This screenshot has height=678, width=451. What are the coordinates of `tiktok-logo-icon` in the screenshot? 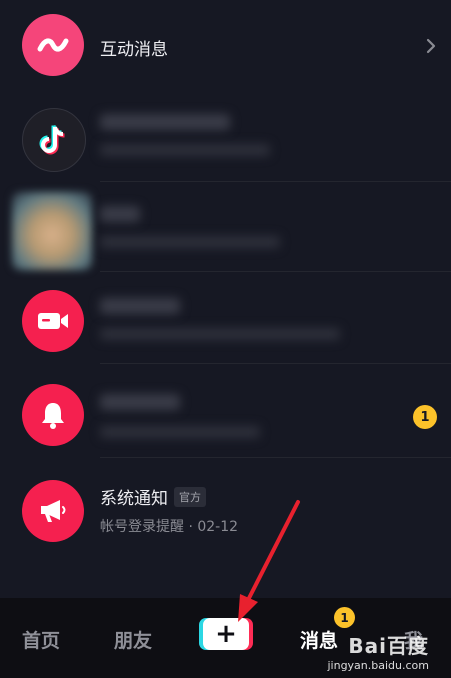 It's located at (54, 140).